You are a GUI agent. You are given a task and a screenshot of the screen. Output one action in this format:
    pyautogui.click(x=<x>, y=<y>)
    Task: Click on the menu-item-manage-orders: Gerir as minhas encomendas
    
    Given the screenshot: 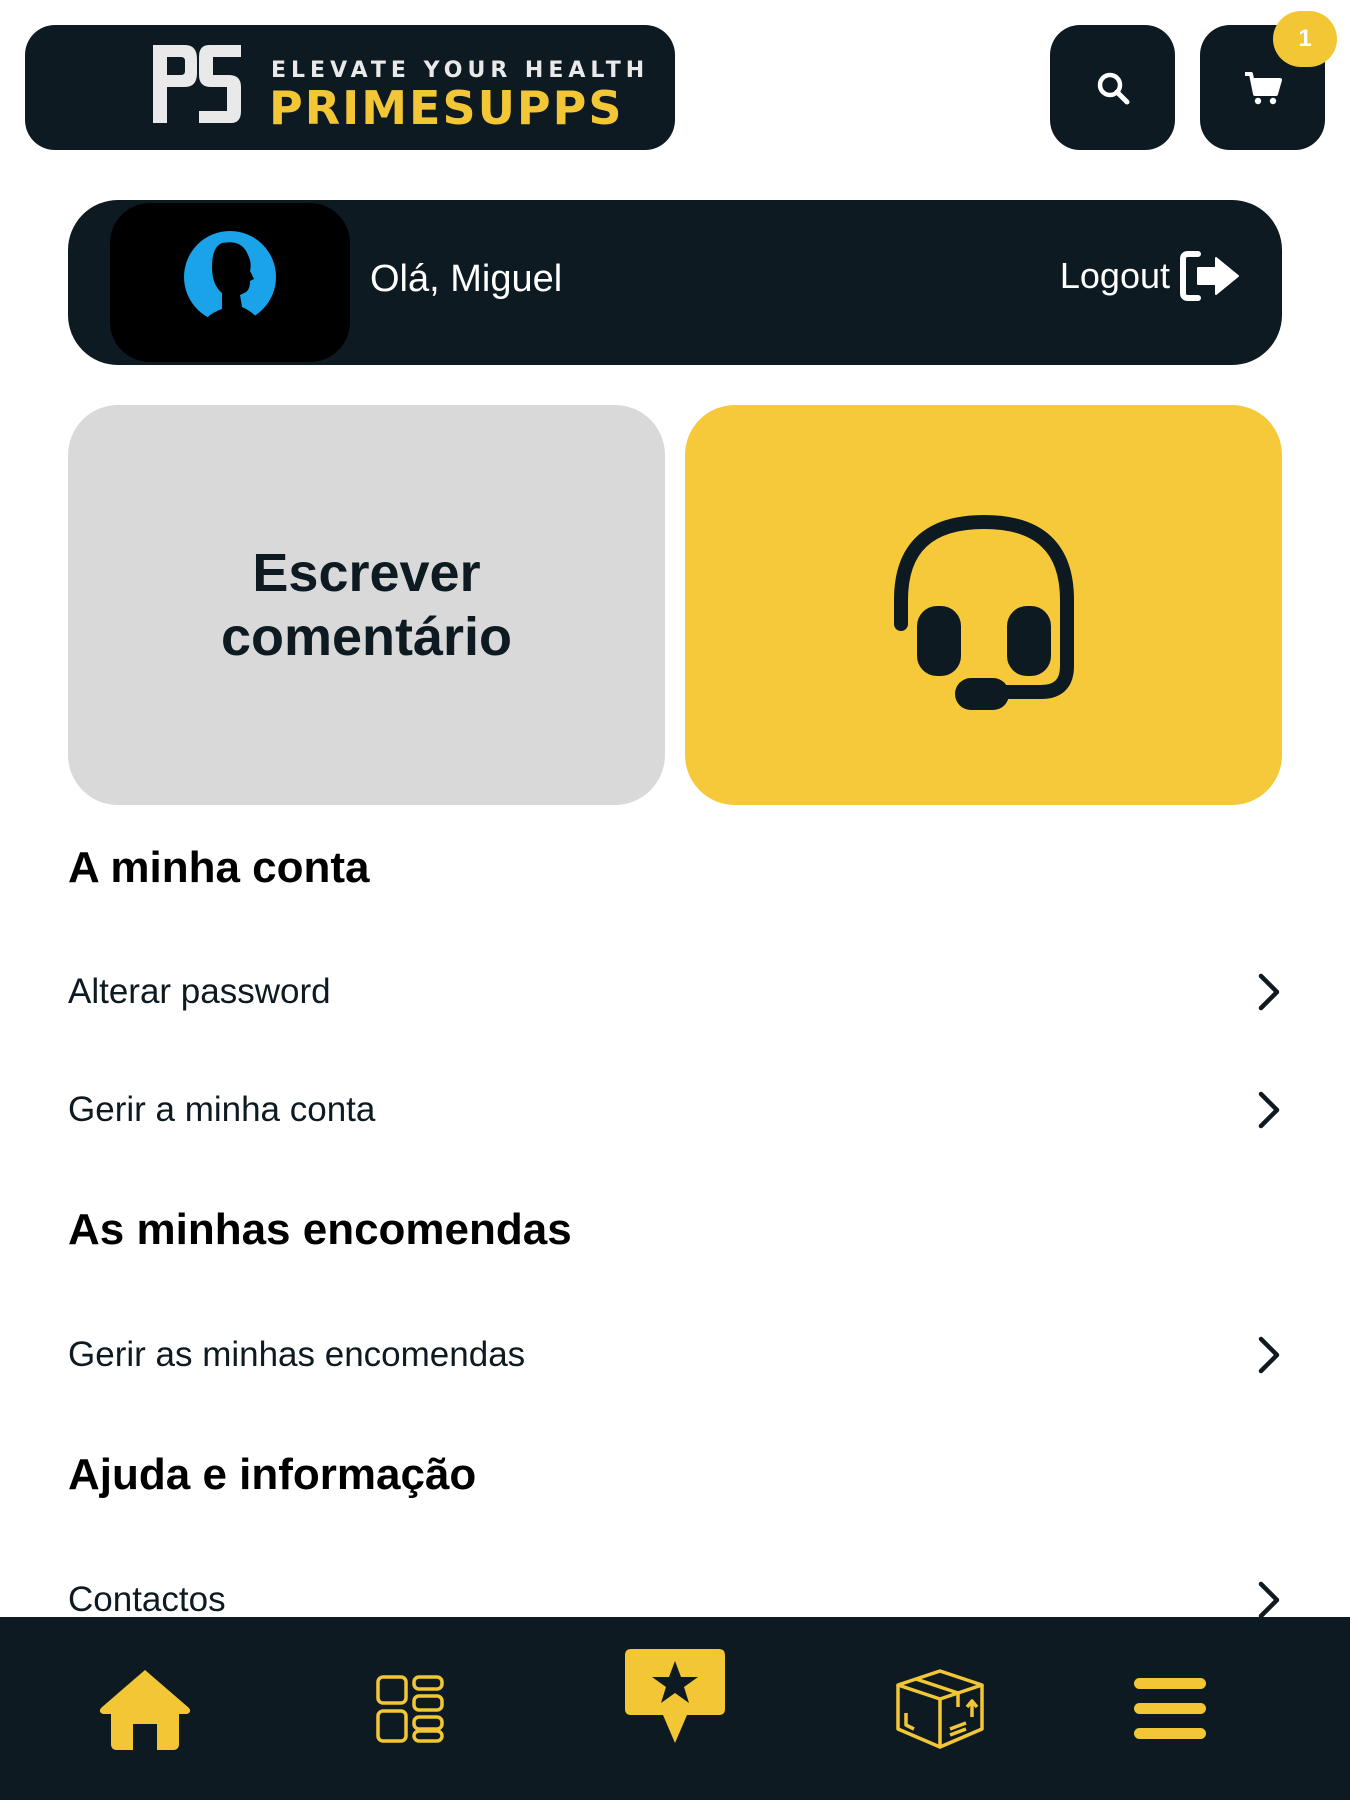 What is the action you would take?
    pyautogui.click(x=676, y=1355)
    